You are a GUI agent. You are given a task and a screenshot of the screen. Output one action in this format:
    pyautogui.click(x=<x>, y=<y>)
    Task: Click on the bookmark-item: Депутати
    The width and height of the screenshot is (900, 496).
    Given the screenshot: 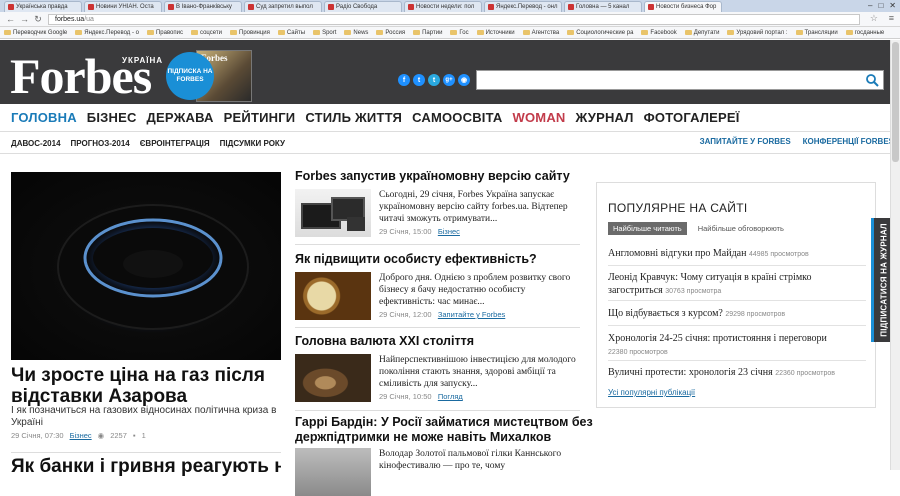 What is the action you would take?
    pyautogui.click(x=701, y=33)
    